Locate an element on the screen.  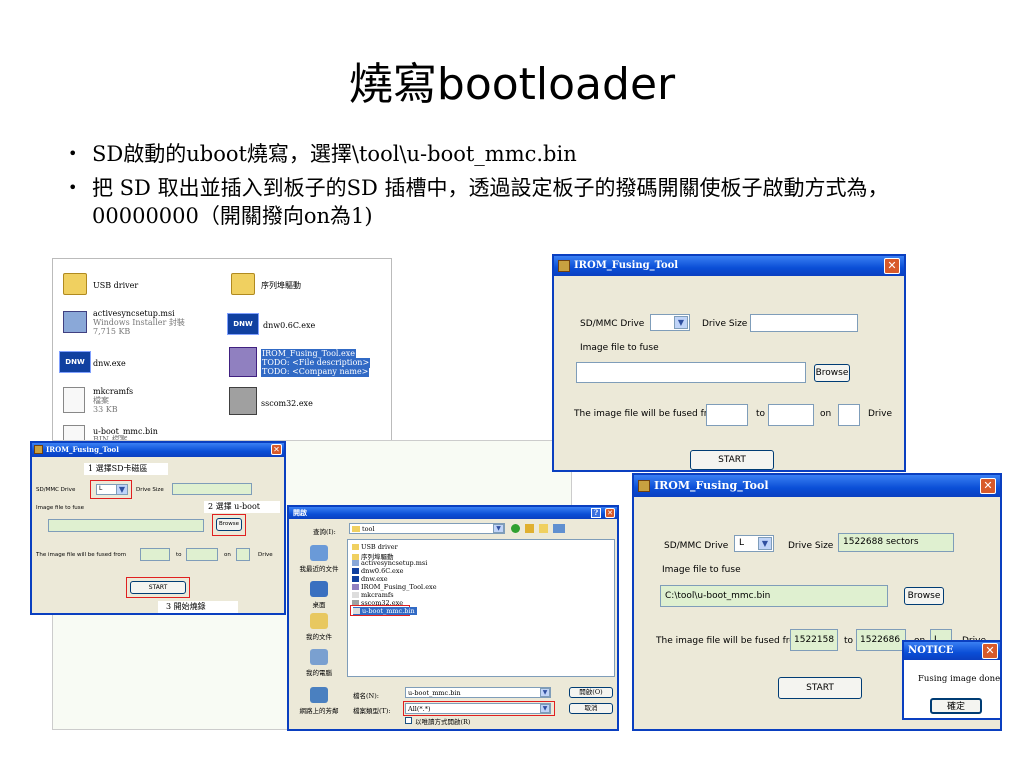
list-item: USB driver is located at coordinates (375, 547).